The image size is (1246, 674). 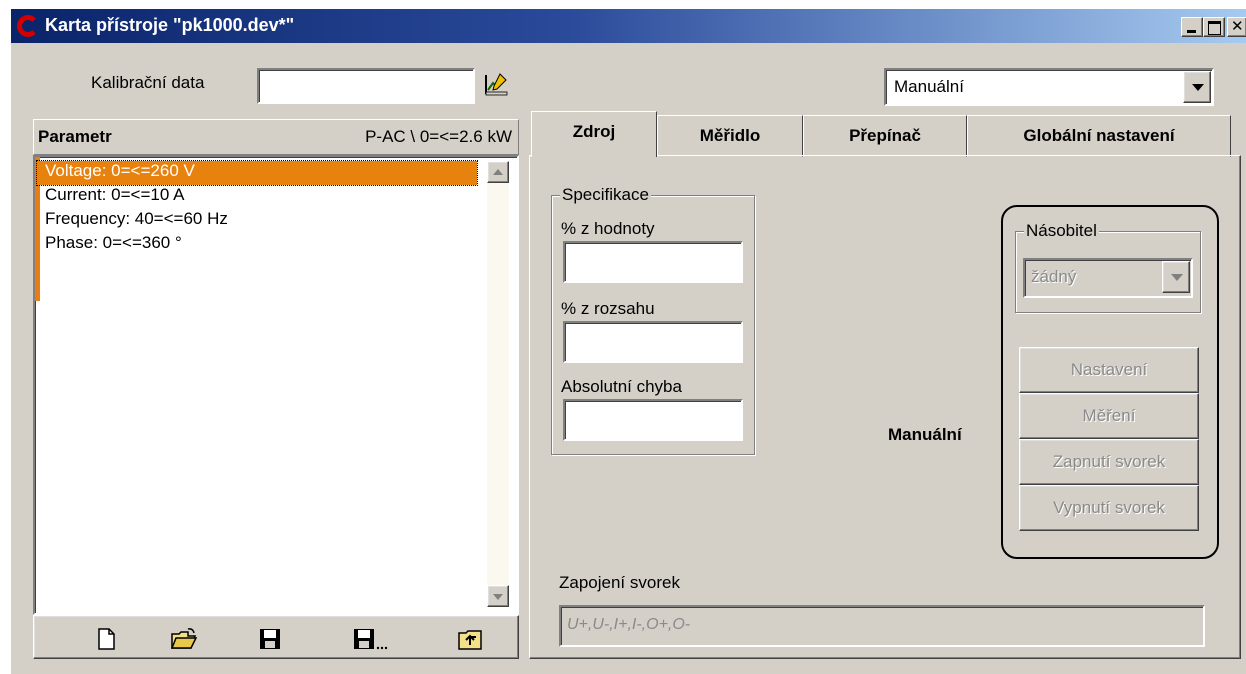 I want to click on list-item: Frequency: 40=<=60 Hz, so click(x=136, y=221).